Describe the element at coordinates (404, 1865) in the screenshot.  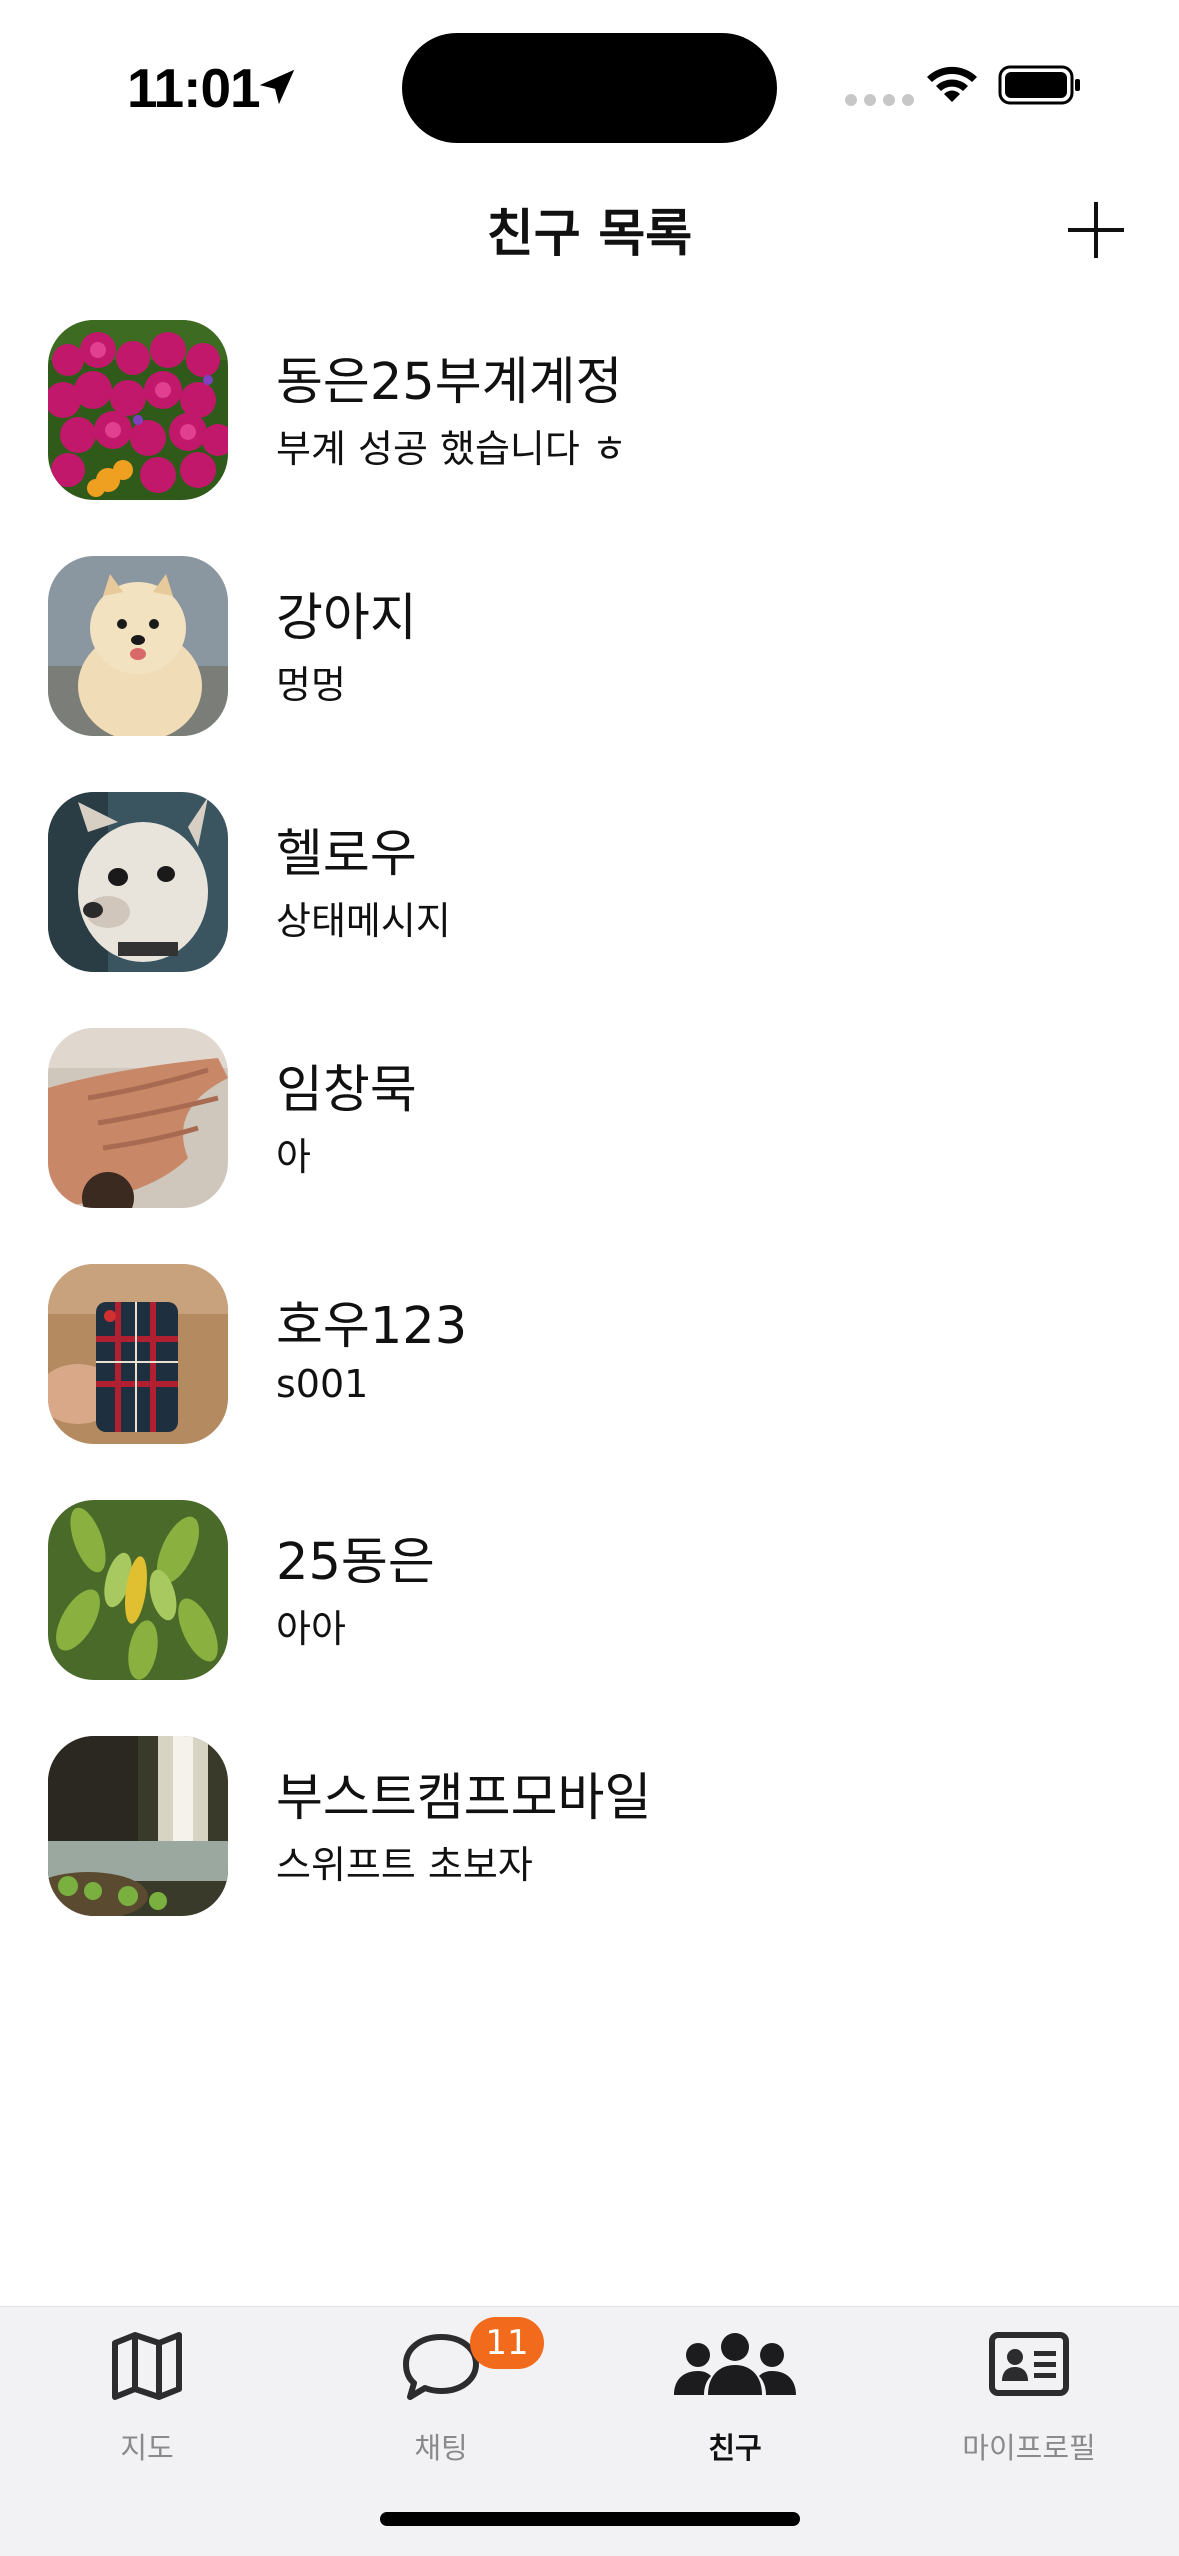
I see `friend-status: 스위프트 초보자` at that location.